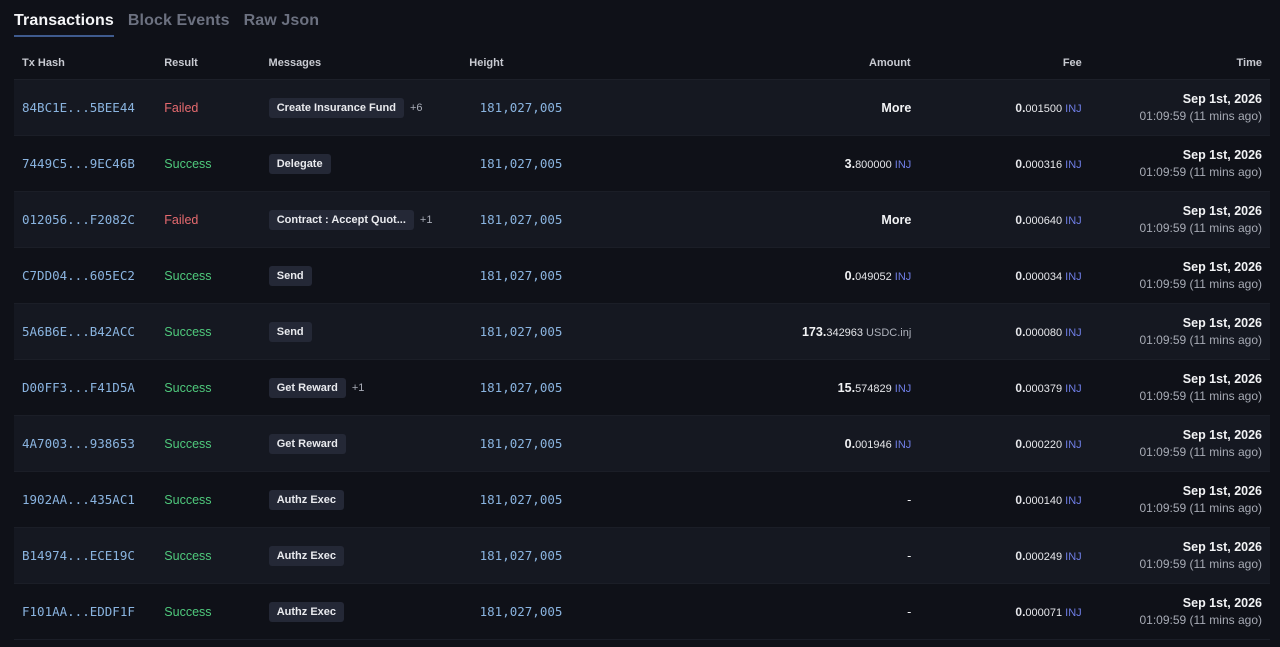 Image resolution: width=1280 pixels, height=647 pixels. Describe the element at coordinates (426, 219) in the screenshot. I see `extra-messages-count: +1` at that location.